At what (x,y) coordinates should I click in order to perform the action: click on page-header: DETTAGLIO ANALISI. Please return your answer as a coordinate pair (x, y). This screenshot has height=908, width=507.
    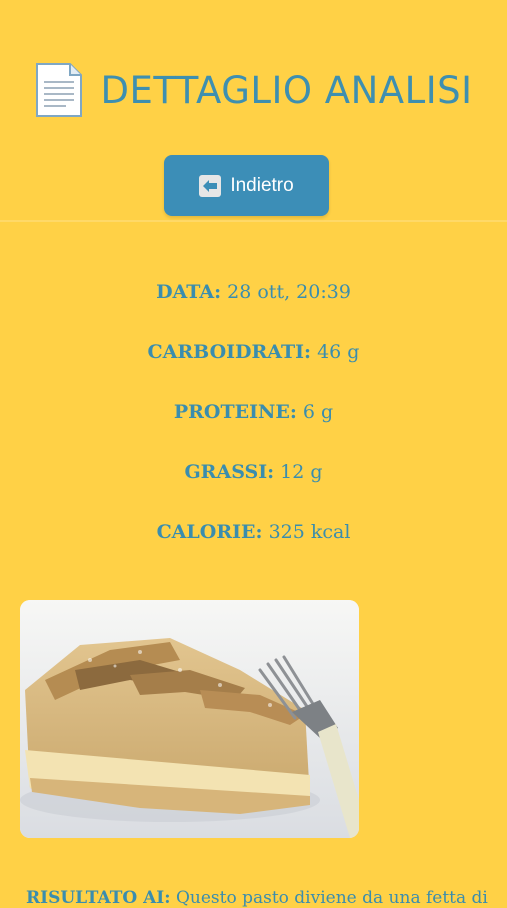
    Looking at the image, I should click on (253, 90).